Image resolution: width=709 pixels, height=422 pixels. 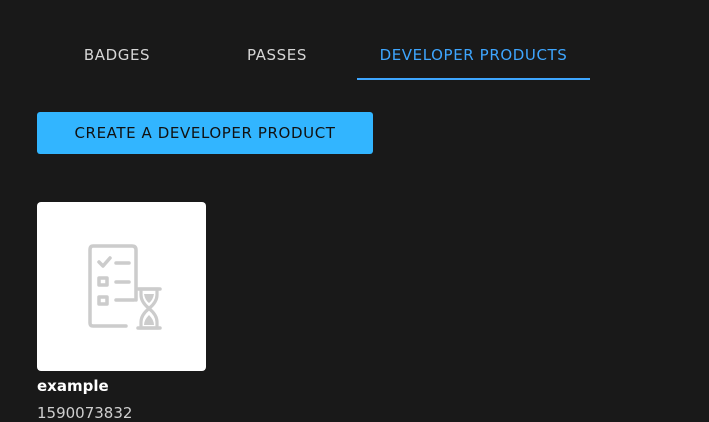 I want to click on tab-passes: PASSES, so click(x=277, y=62).